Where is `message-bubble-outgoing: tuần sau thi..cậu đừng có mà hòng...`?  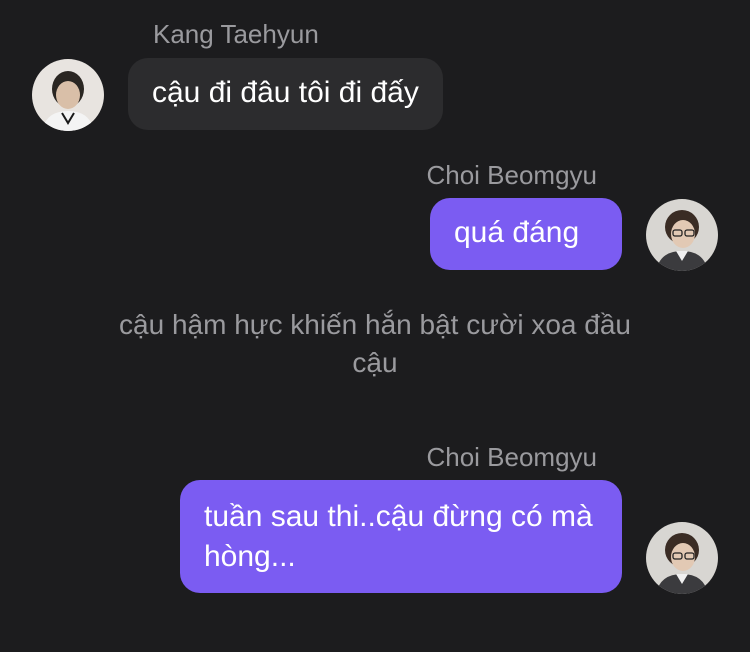 message-bubble-outgoing: tuần sau thi..cậu đừng có mà hòng... is located at coordinates (401, 536).